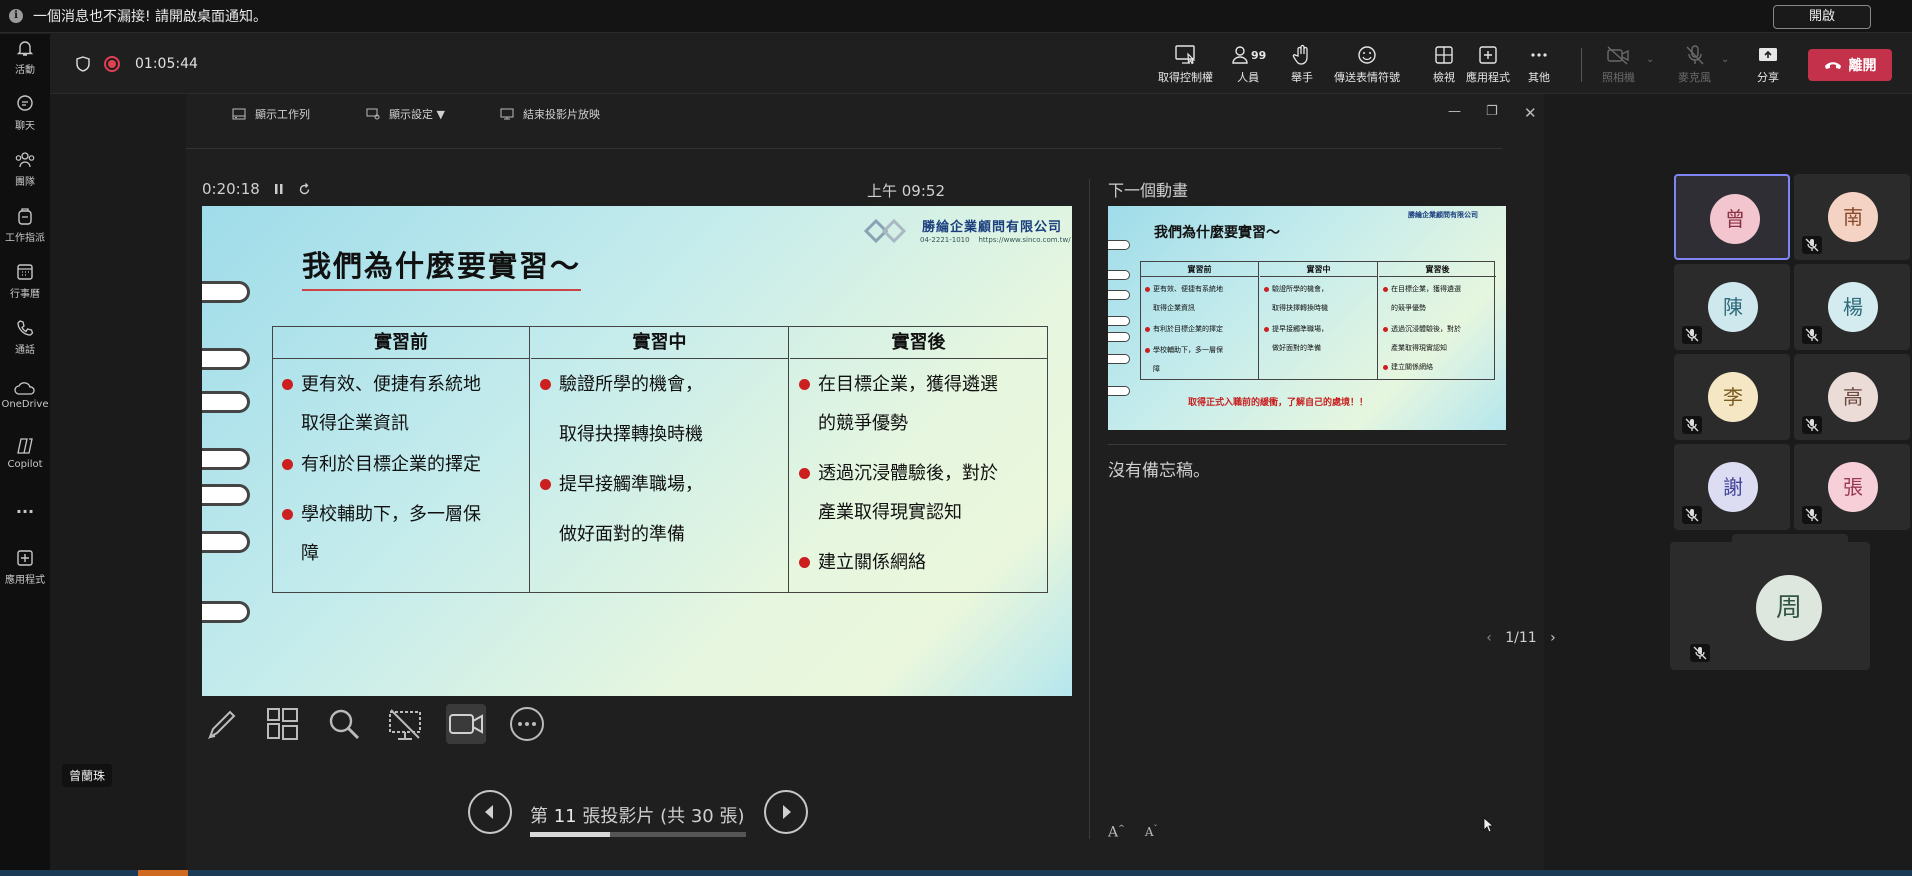  Describe the element at coordinates (163, 873) in the screenshot. I see `taskbar-app-indicator` at that location.